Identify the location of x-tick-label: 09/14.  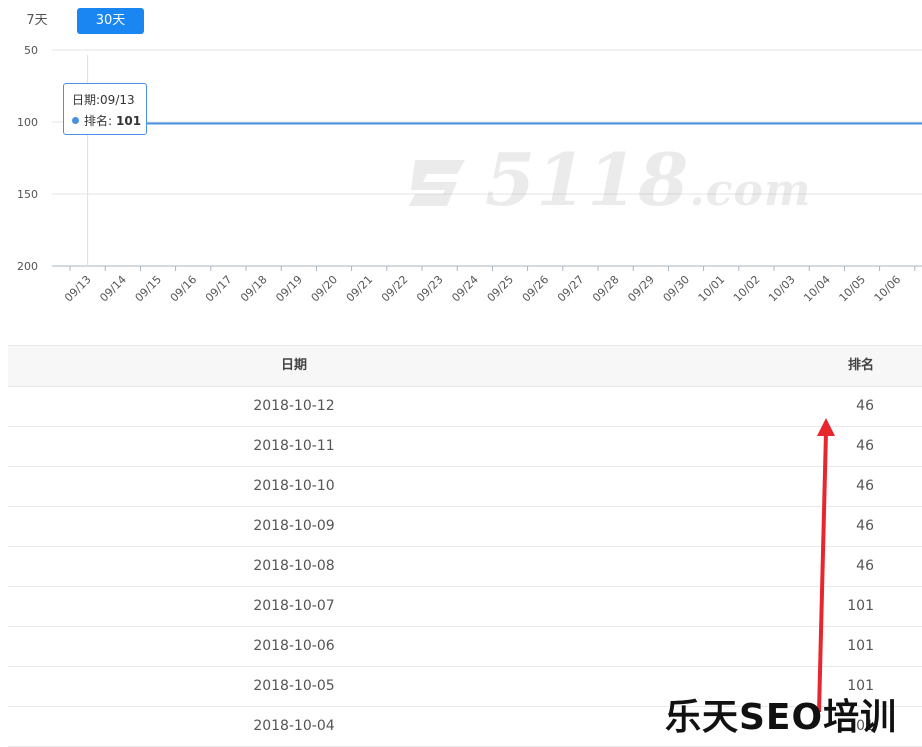
(113, 289).